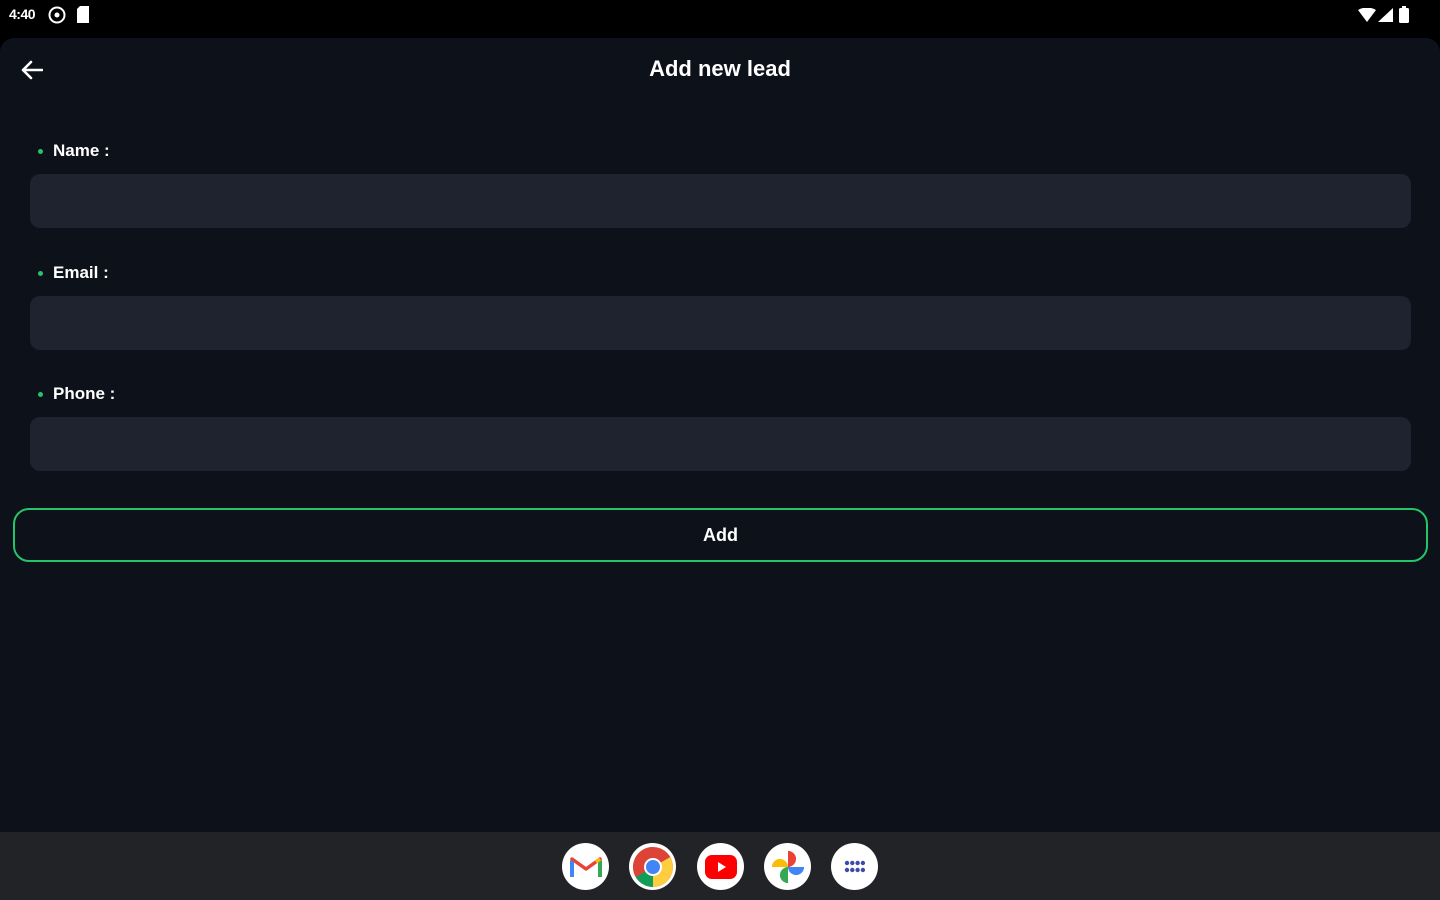 Image resolution: width=1440 pixels, height=900 pixels. What do you see at coordinates (720, 323) in the screenshot?
I see `email-field` at bounding box center [720, 323].